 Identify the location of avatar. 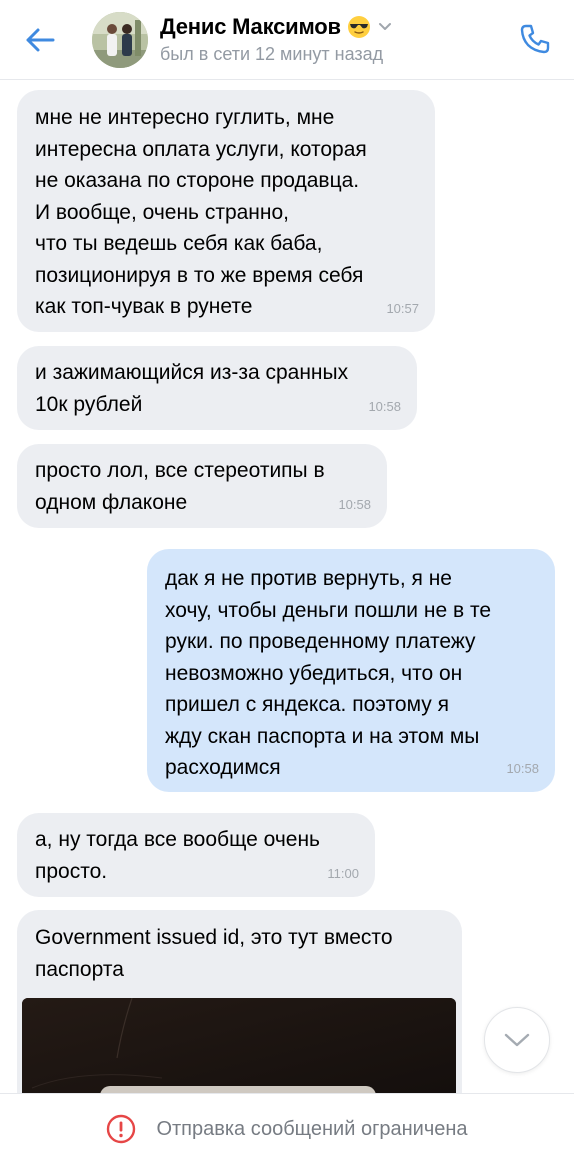
(120, 40).